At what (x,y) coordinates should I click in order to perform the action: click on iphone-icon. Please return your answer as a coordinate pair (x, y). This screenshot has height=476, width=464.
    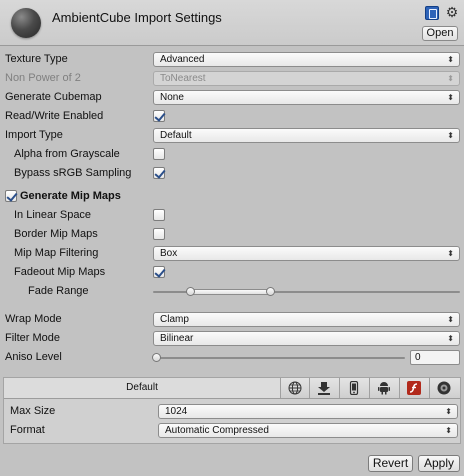
    Looking at the image, I should click on (354, 388).